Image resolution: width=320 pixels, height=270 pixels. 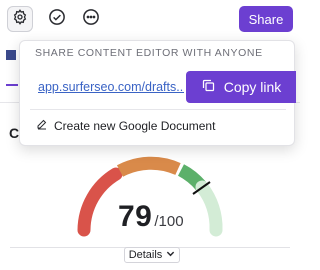 I want to click on score-value: 79, so click(x=135, y=216).